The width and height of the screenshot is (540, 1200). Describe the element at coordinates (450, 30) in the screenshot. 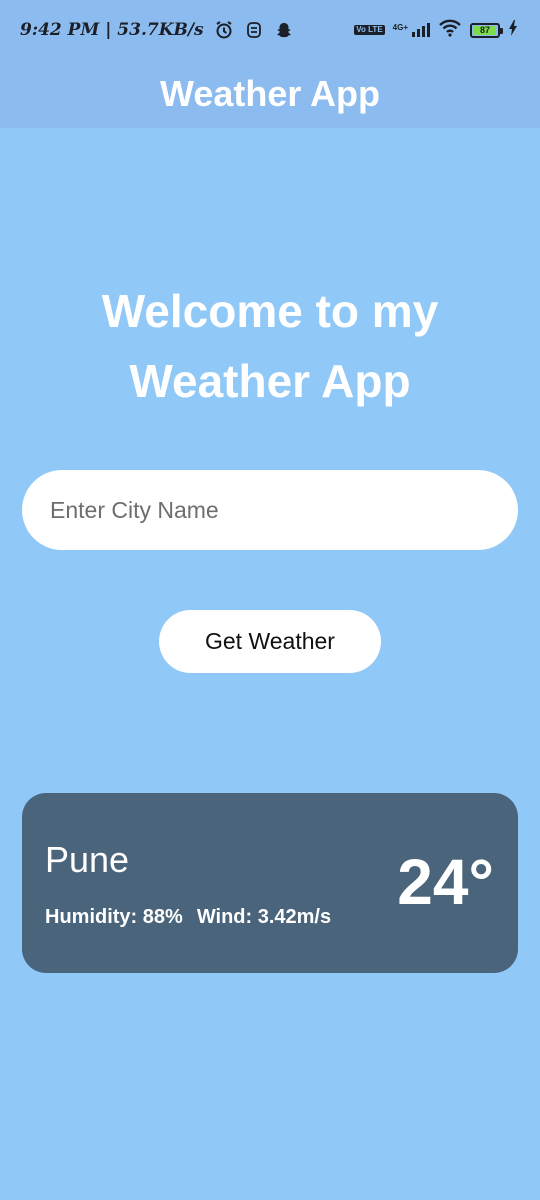

I see `wifi-icon` at that location.